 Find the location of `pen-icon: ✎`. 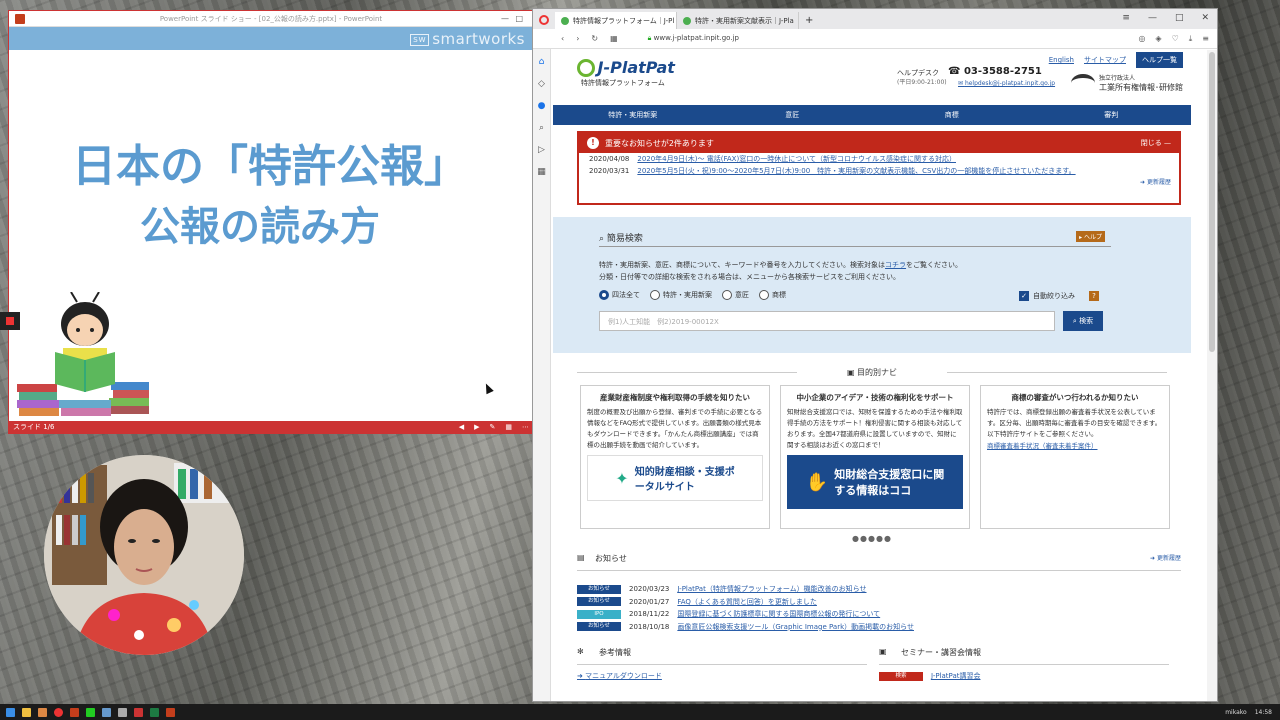

pen-icon: ✎ is located at coordinates (493, 427).